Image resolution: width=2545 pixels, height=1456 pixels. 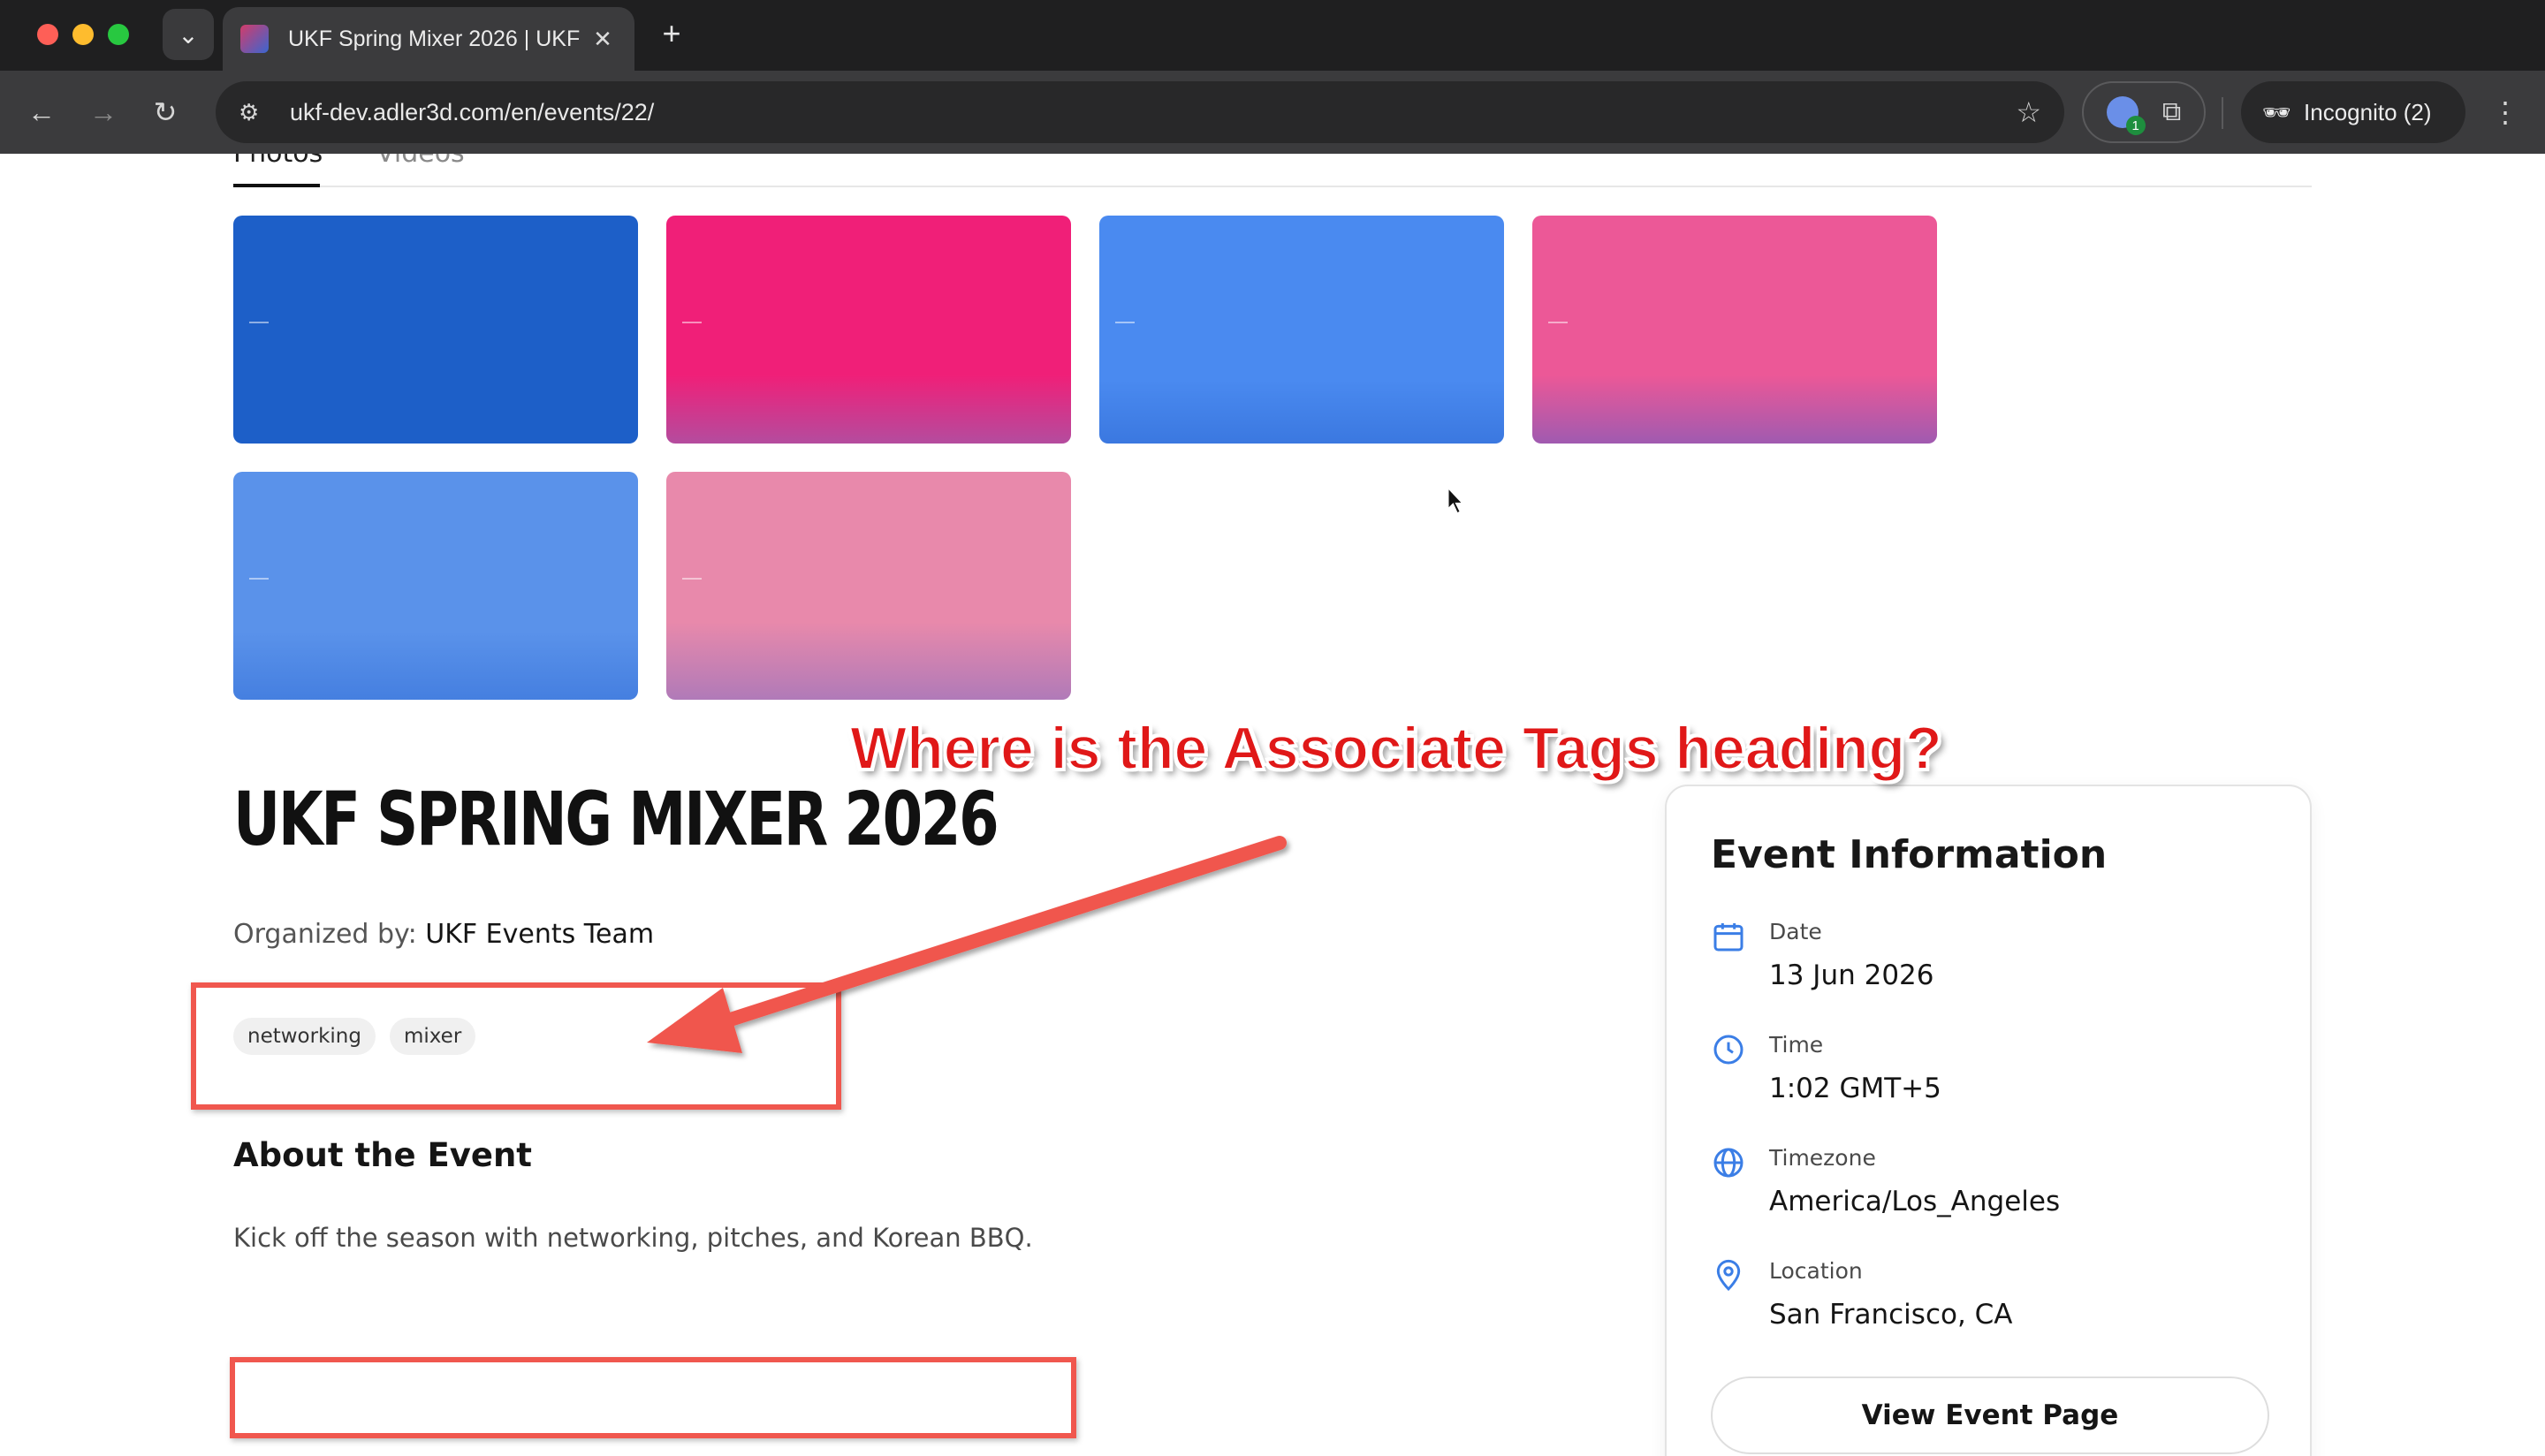 What do you see at coordinates (420, 161) in the screenshot?
I see `tab-videos: Videos` at bounding box center [420, 161].